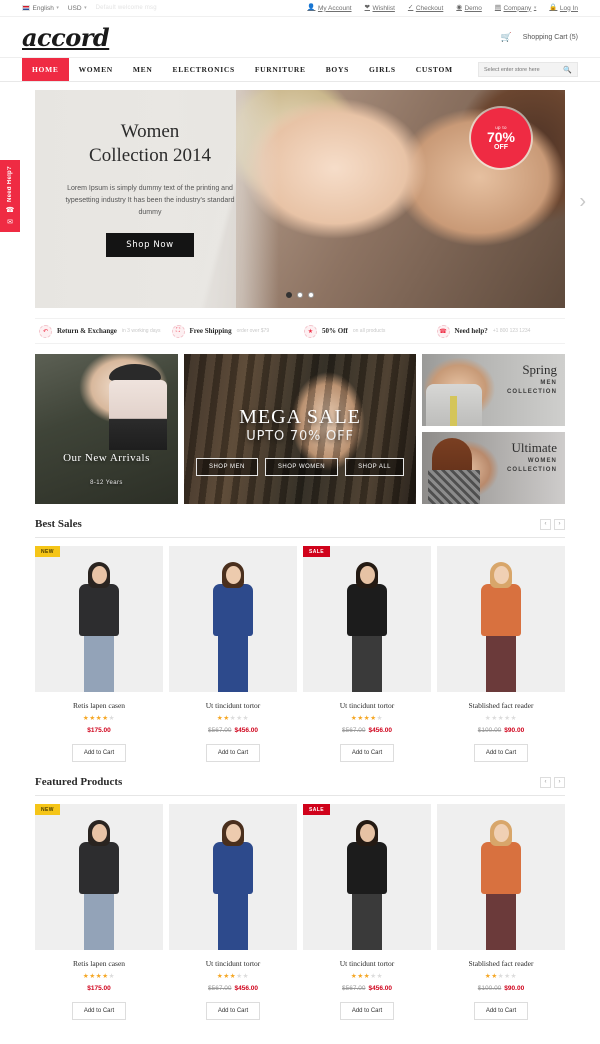 Image resolution: width=600 pixels, height=1044 pixels. I want to click on slider-next-arrow-icon: ›, so click(582, 202).